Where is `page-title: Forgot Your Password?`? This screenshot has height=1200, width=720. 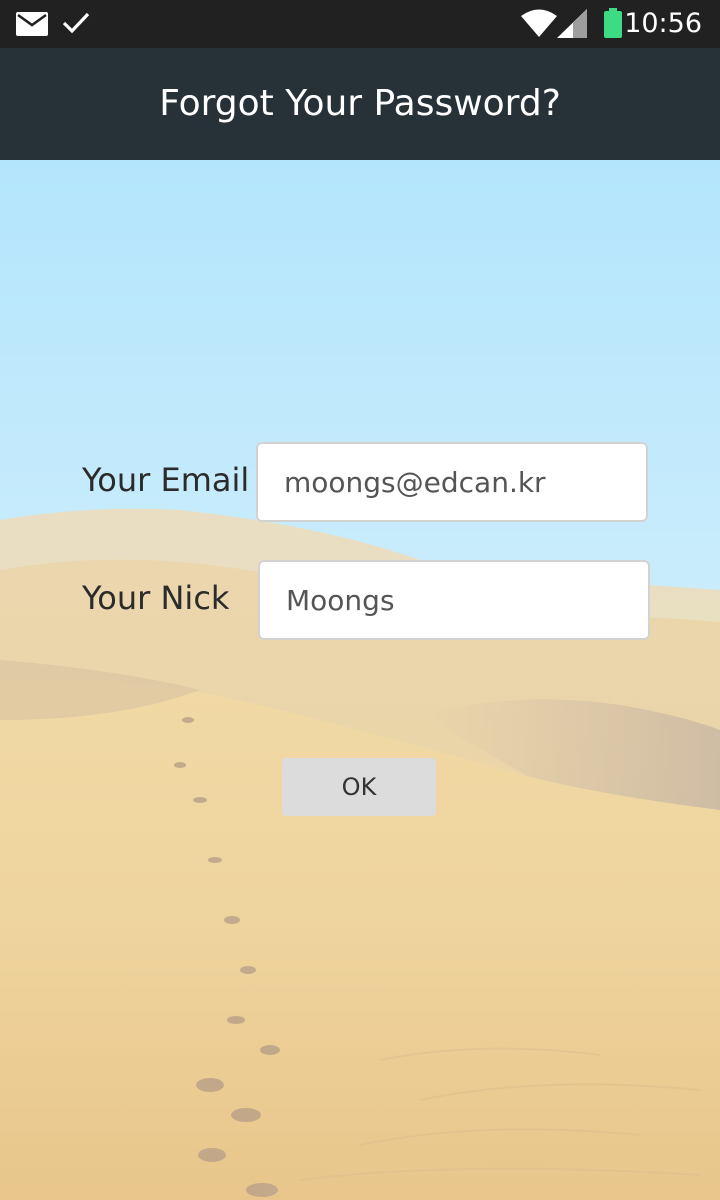
page-title: Forgot Your Password? is located at coordinates (360, 103).